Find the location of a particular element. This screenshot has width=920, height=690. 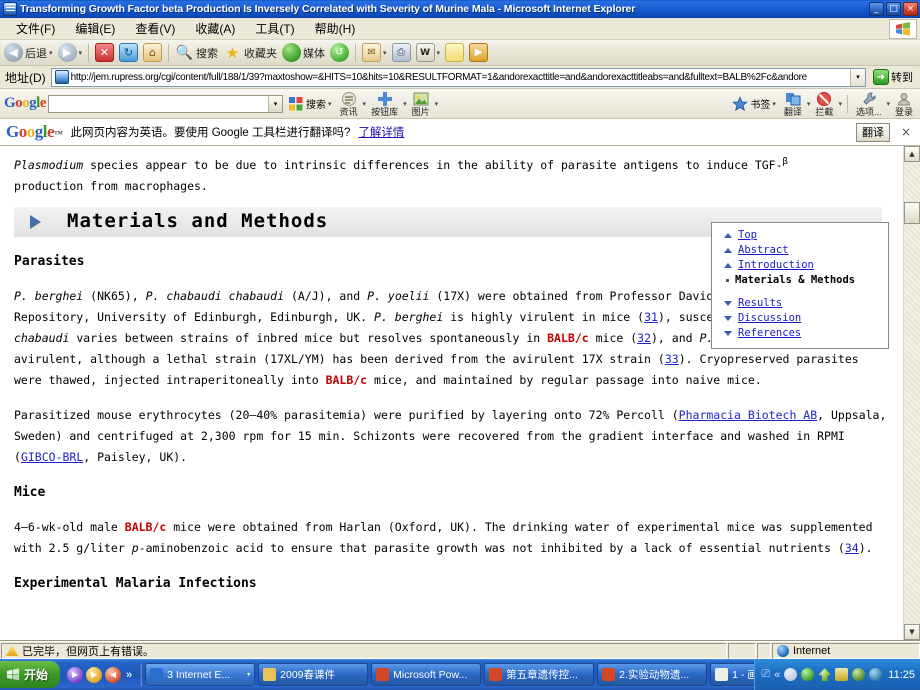

forward-button: ▶ ▾ is located at coordinates (70, 53).